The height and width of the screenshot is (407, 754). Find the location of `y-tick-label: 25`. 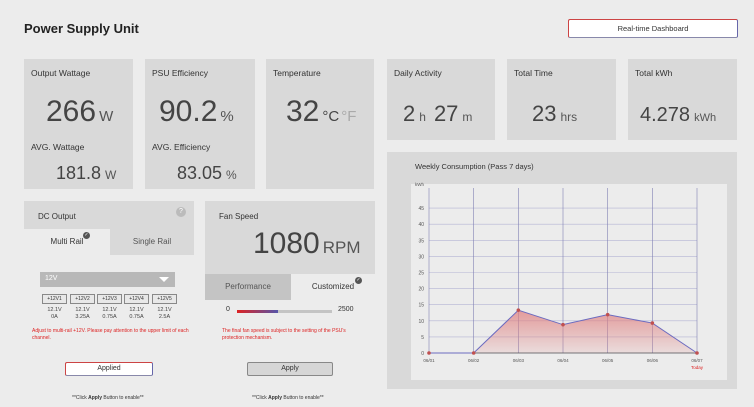

y-tick-label: 25 is located at coordinates (421, 274).